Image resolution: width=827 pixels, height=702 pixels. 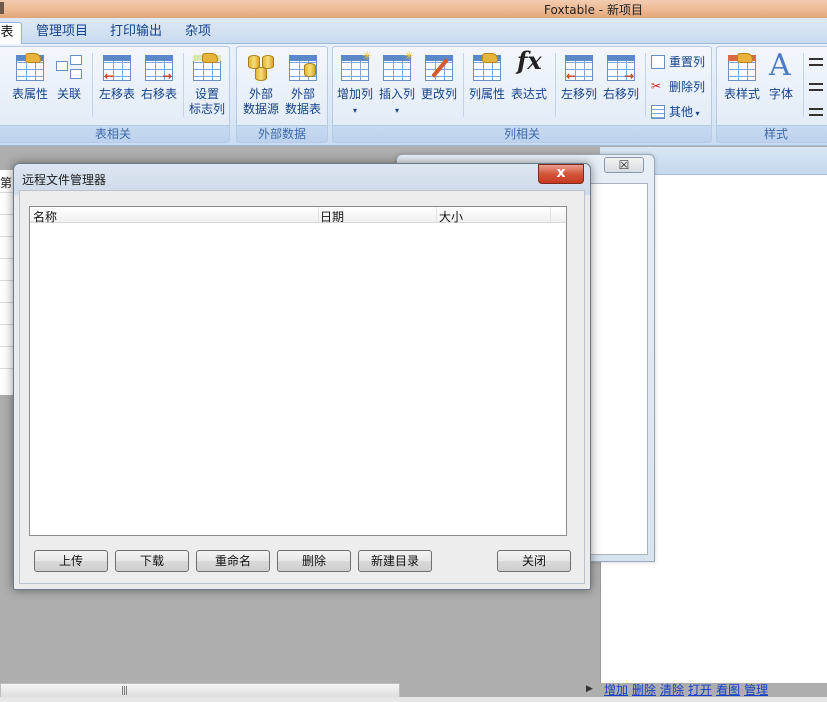 What do you see at coordinates (674, 112) in the screenshot?
I see `other-column-options-button: 其他 ▾` at bounding box center [674, 112].